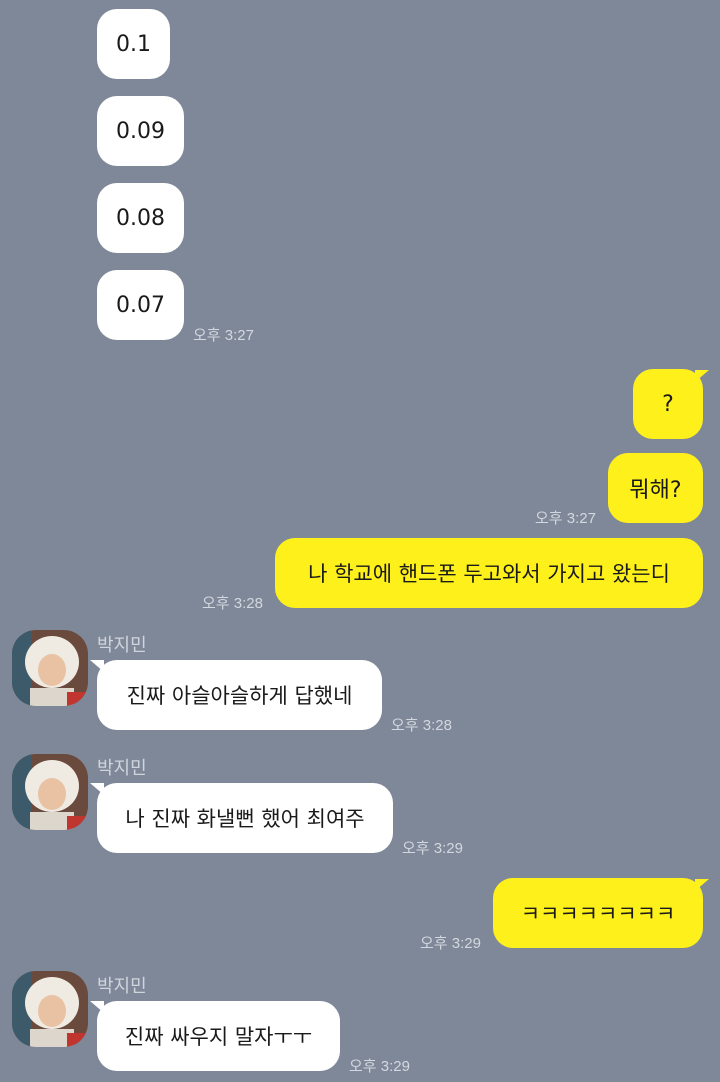  I want to click on message-bubble-incoming: 0.1, so click(133, 44).